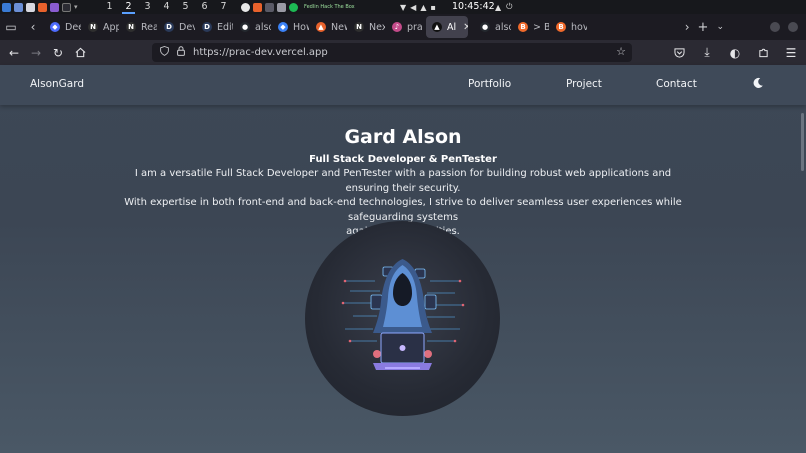  I want to click on home-icon, so click(80, 53).